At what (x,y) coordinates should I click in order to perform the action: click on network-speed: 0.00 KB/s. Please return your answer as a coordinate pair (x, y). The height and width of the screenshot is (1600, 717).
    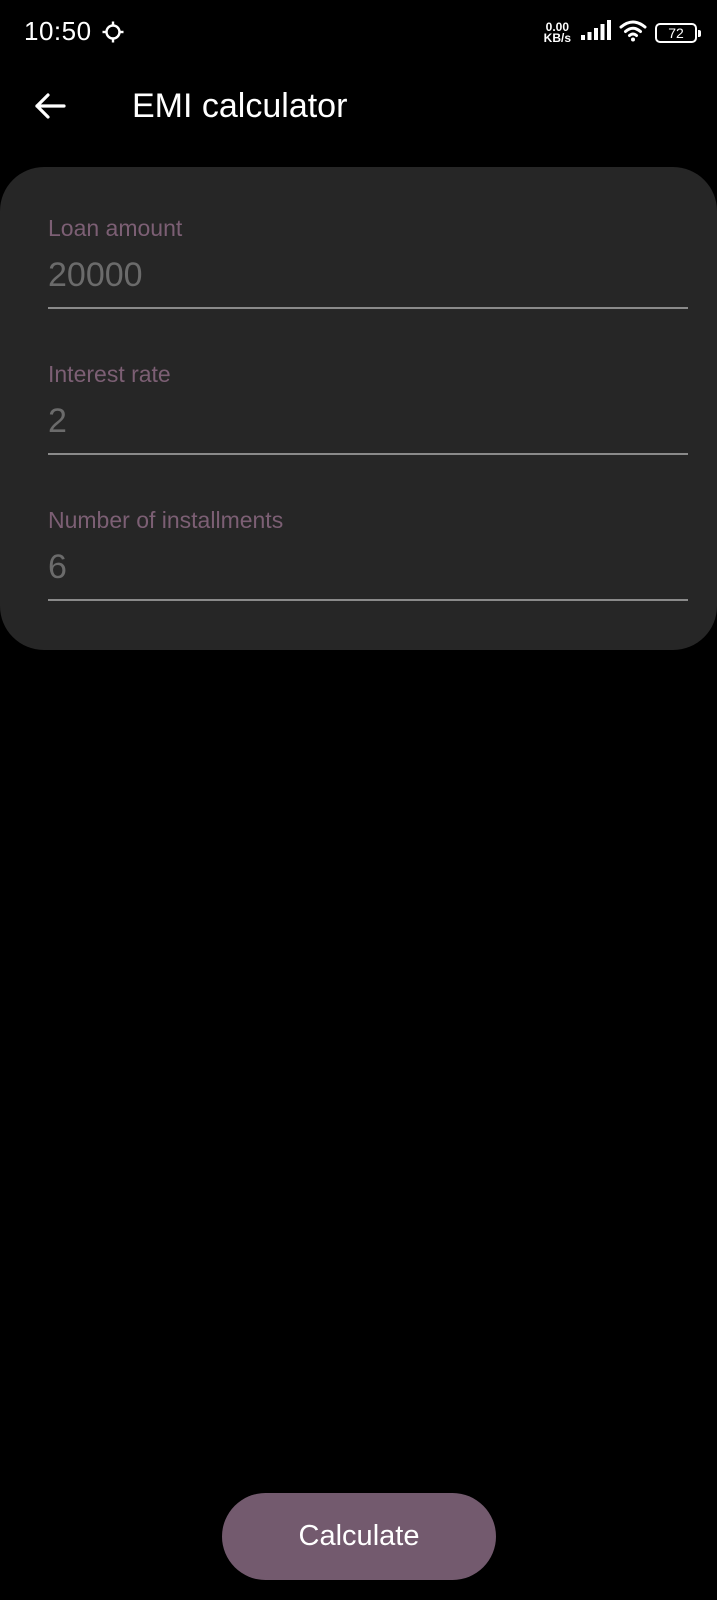
    Looking at the image, I should click on (557, 33).